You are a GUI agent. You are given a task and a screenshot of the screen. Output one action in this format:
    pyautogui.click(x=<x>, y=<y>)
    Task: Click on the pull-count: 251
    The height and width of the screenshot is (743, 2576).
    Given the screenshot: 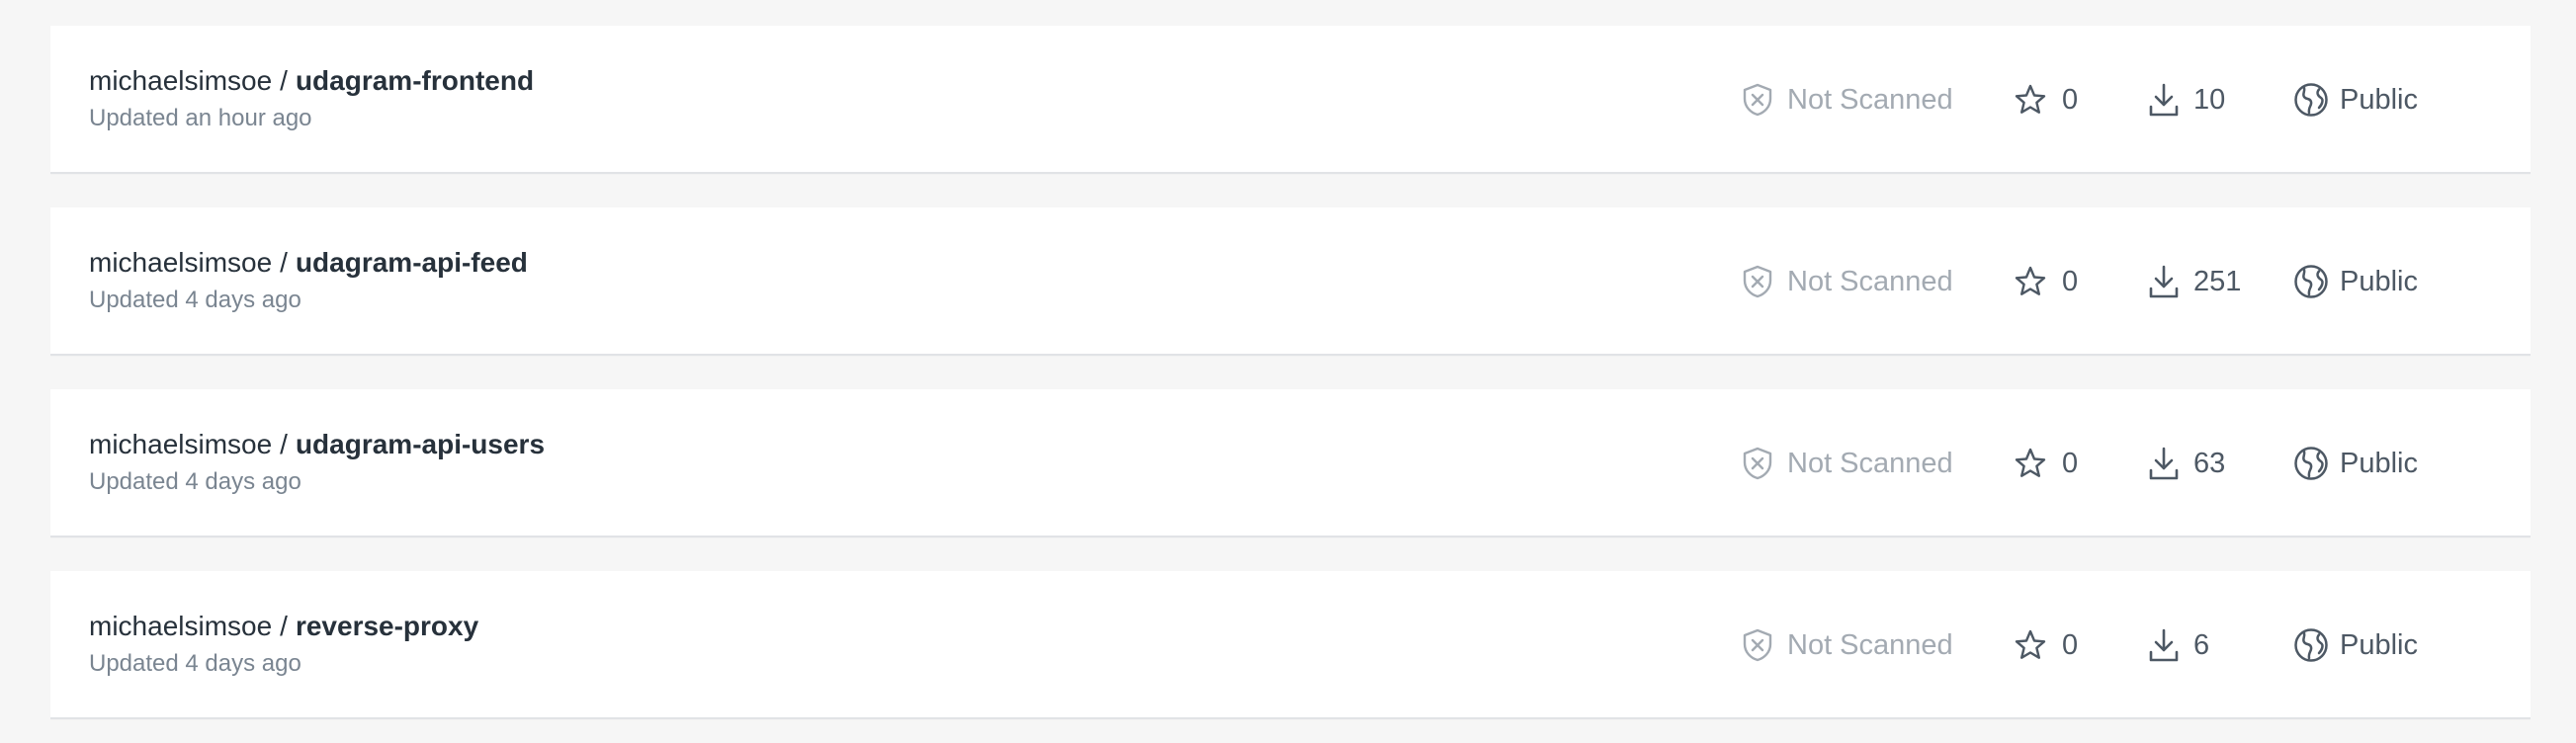 What is the action you would take?
    pyautogui.click(x=2194, y=281)
    